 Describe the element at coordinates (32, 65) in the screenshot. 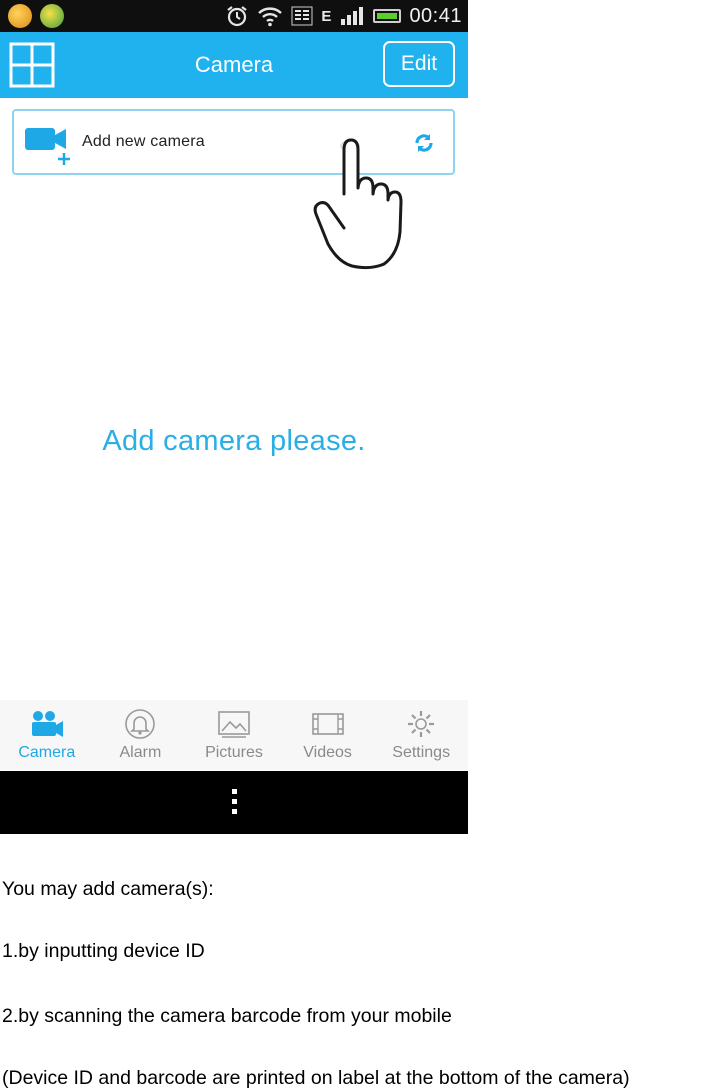

I see `grid-icon` at that location.